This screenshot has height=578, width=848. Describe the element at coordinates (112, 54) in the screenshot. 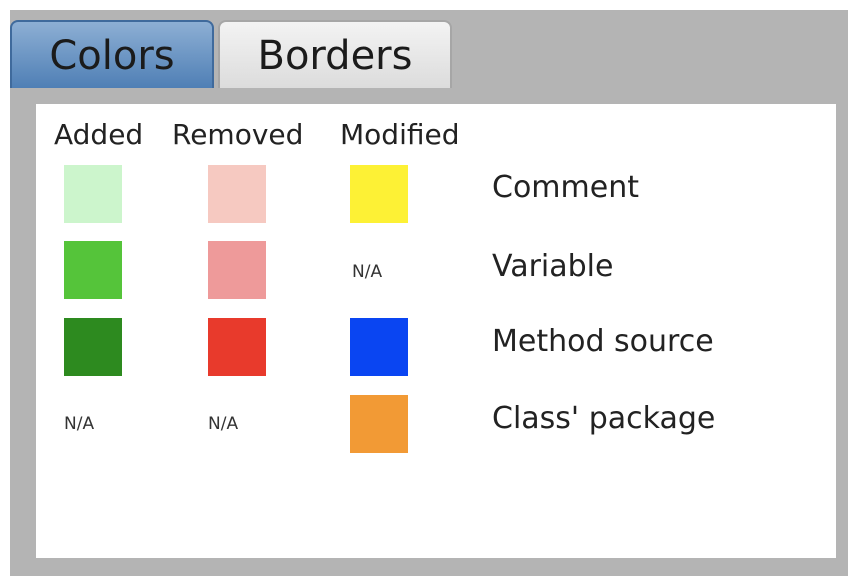

I see `tab-colors: Colors` at that location.